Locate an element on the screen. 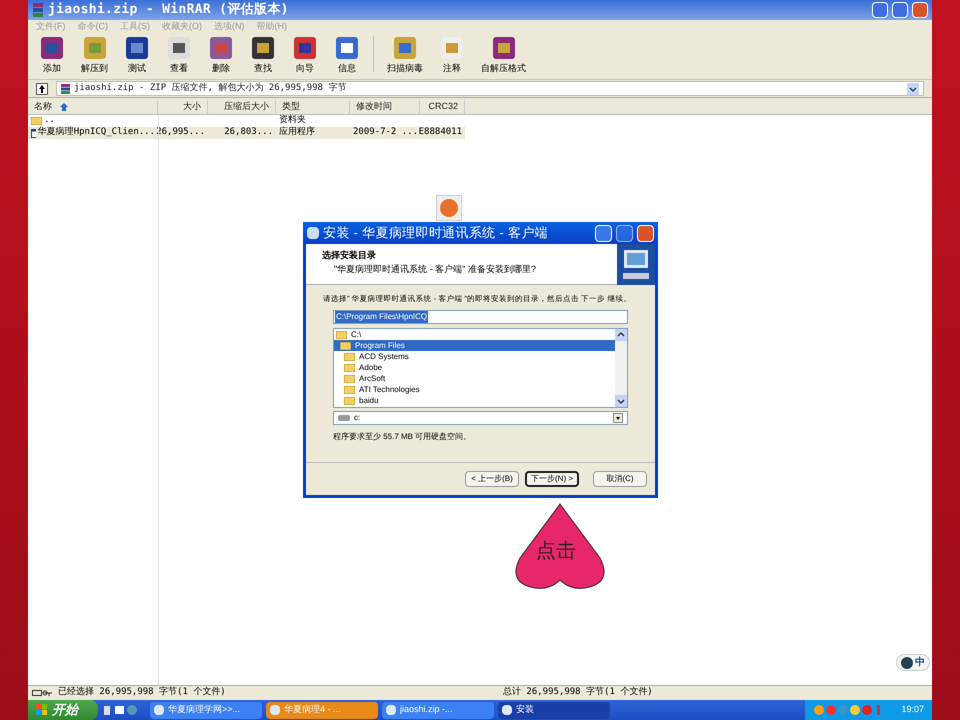  column-header: 修改时间 is located at coordinates (385, 107).